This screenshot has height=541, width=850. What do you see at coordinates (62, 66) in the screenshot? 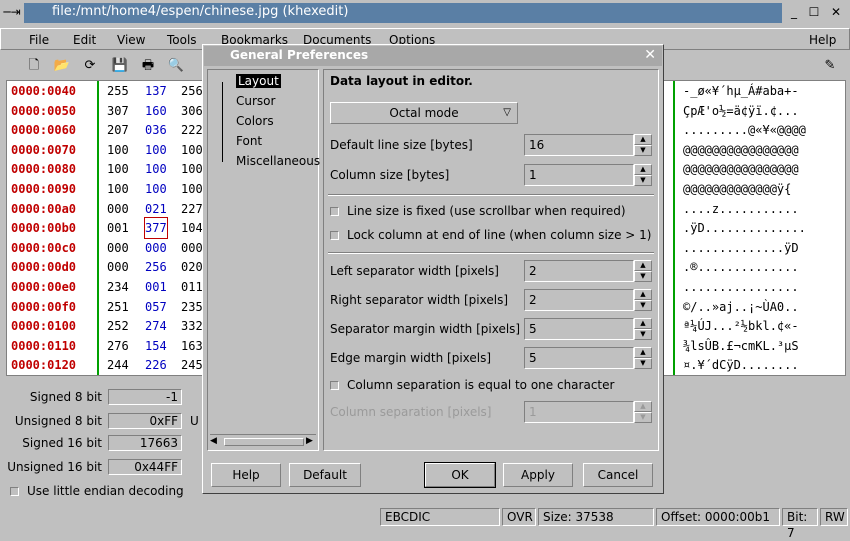
I see `open-file-icon: 📂` at bounding box center [62, 66].